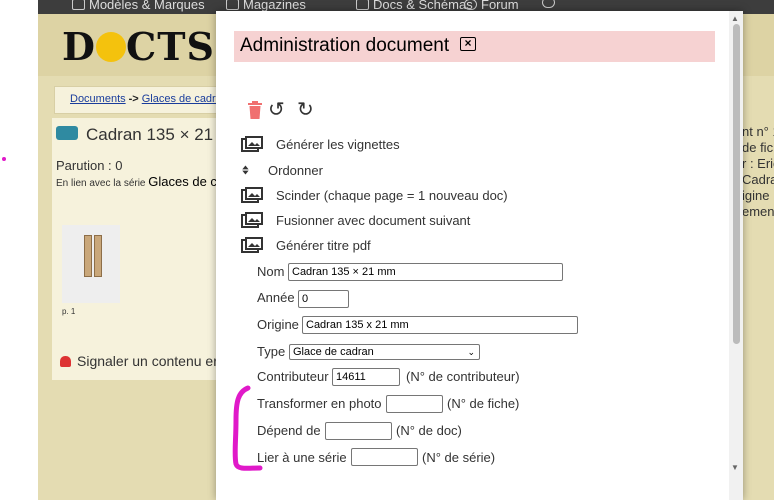 This screenshot has height=500, width=774. What do you see at coordinates (138, 6) in the screenshot?
I see `nav-item-models: Modèles & Marques` at bounding box center [138, 6].